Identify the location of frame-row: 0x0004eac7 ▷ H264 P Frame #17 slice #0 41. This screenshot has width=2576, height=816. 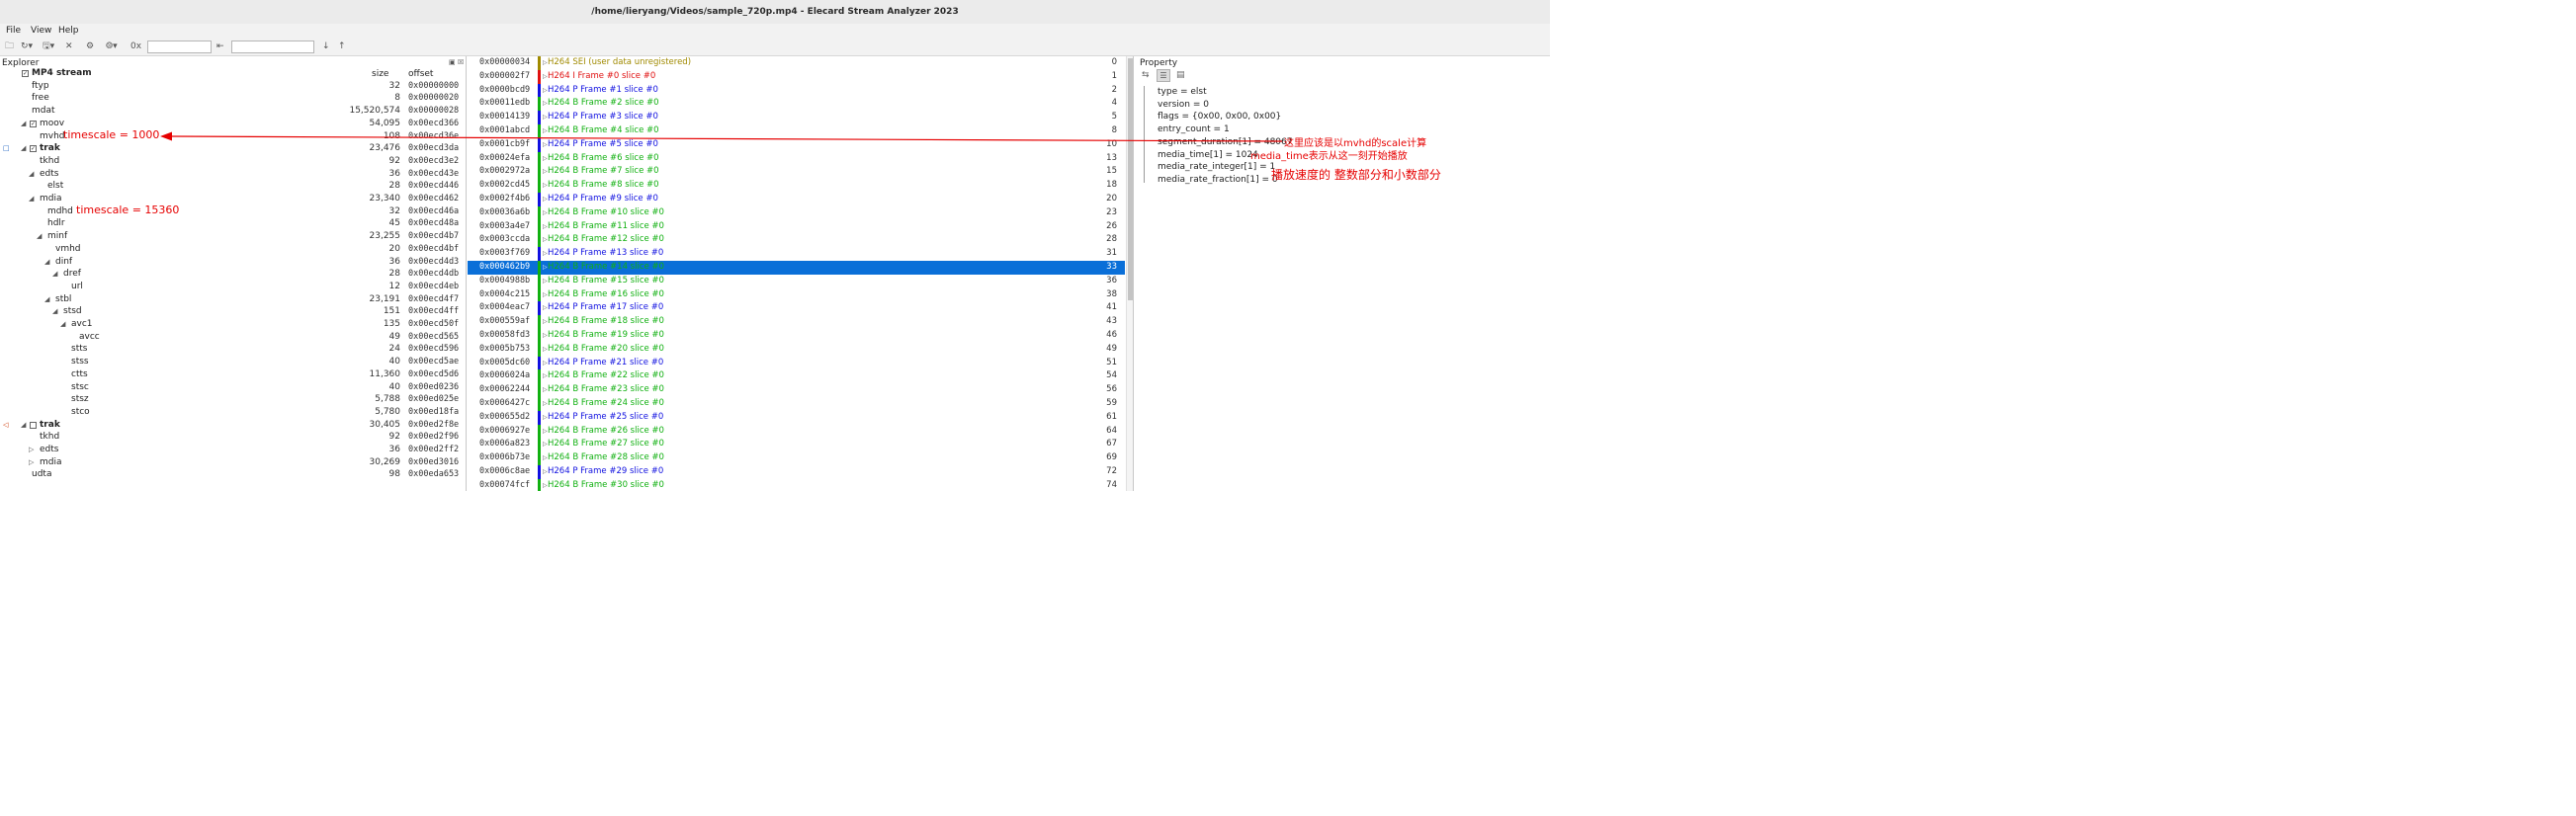
(796, 308).